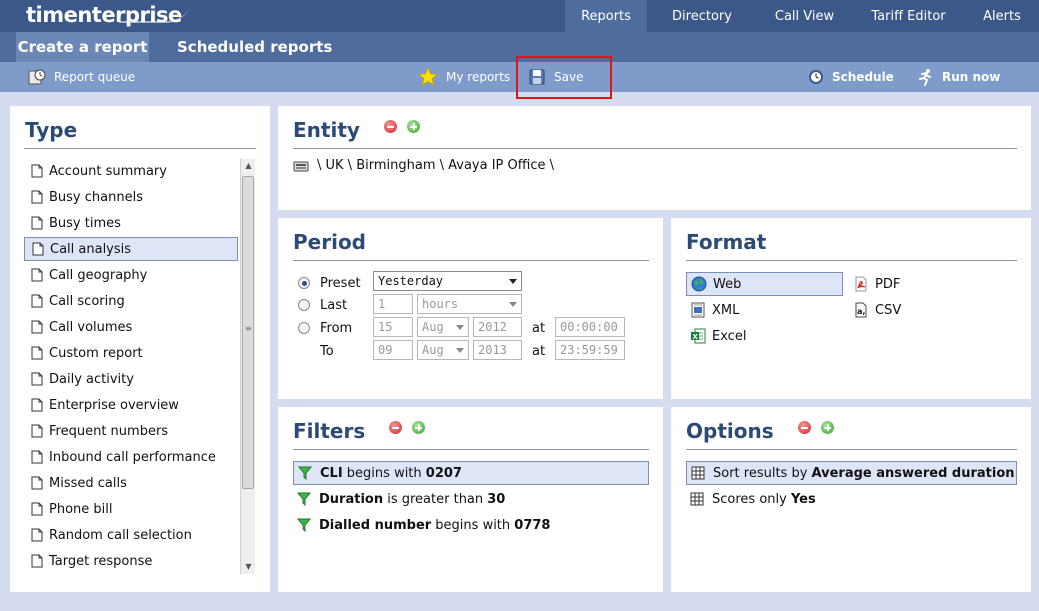 The height and width of the screenshot is (611, 1039). What do you see at coordinates (131, 509) in the screenshot?
I see `type-item: Phone bill` at bounding box center [131, 509].